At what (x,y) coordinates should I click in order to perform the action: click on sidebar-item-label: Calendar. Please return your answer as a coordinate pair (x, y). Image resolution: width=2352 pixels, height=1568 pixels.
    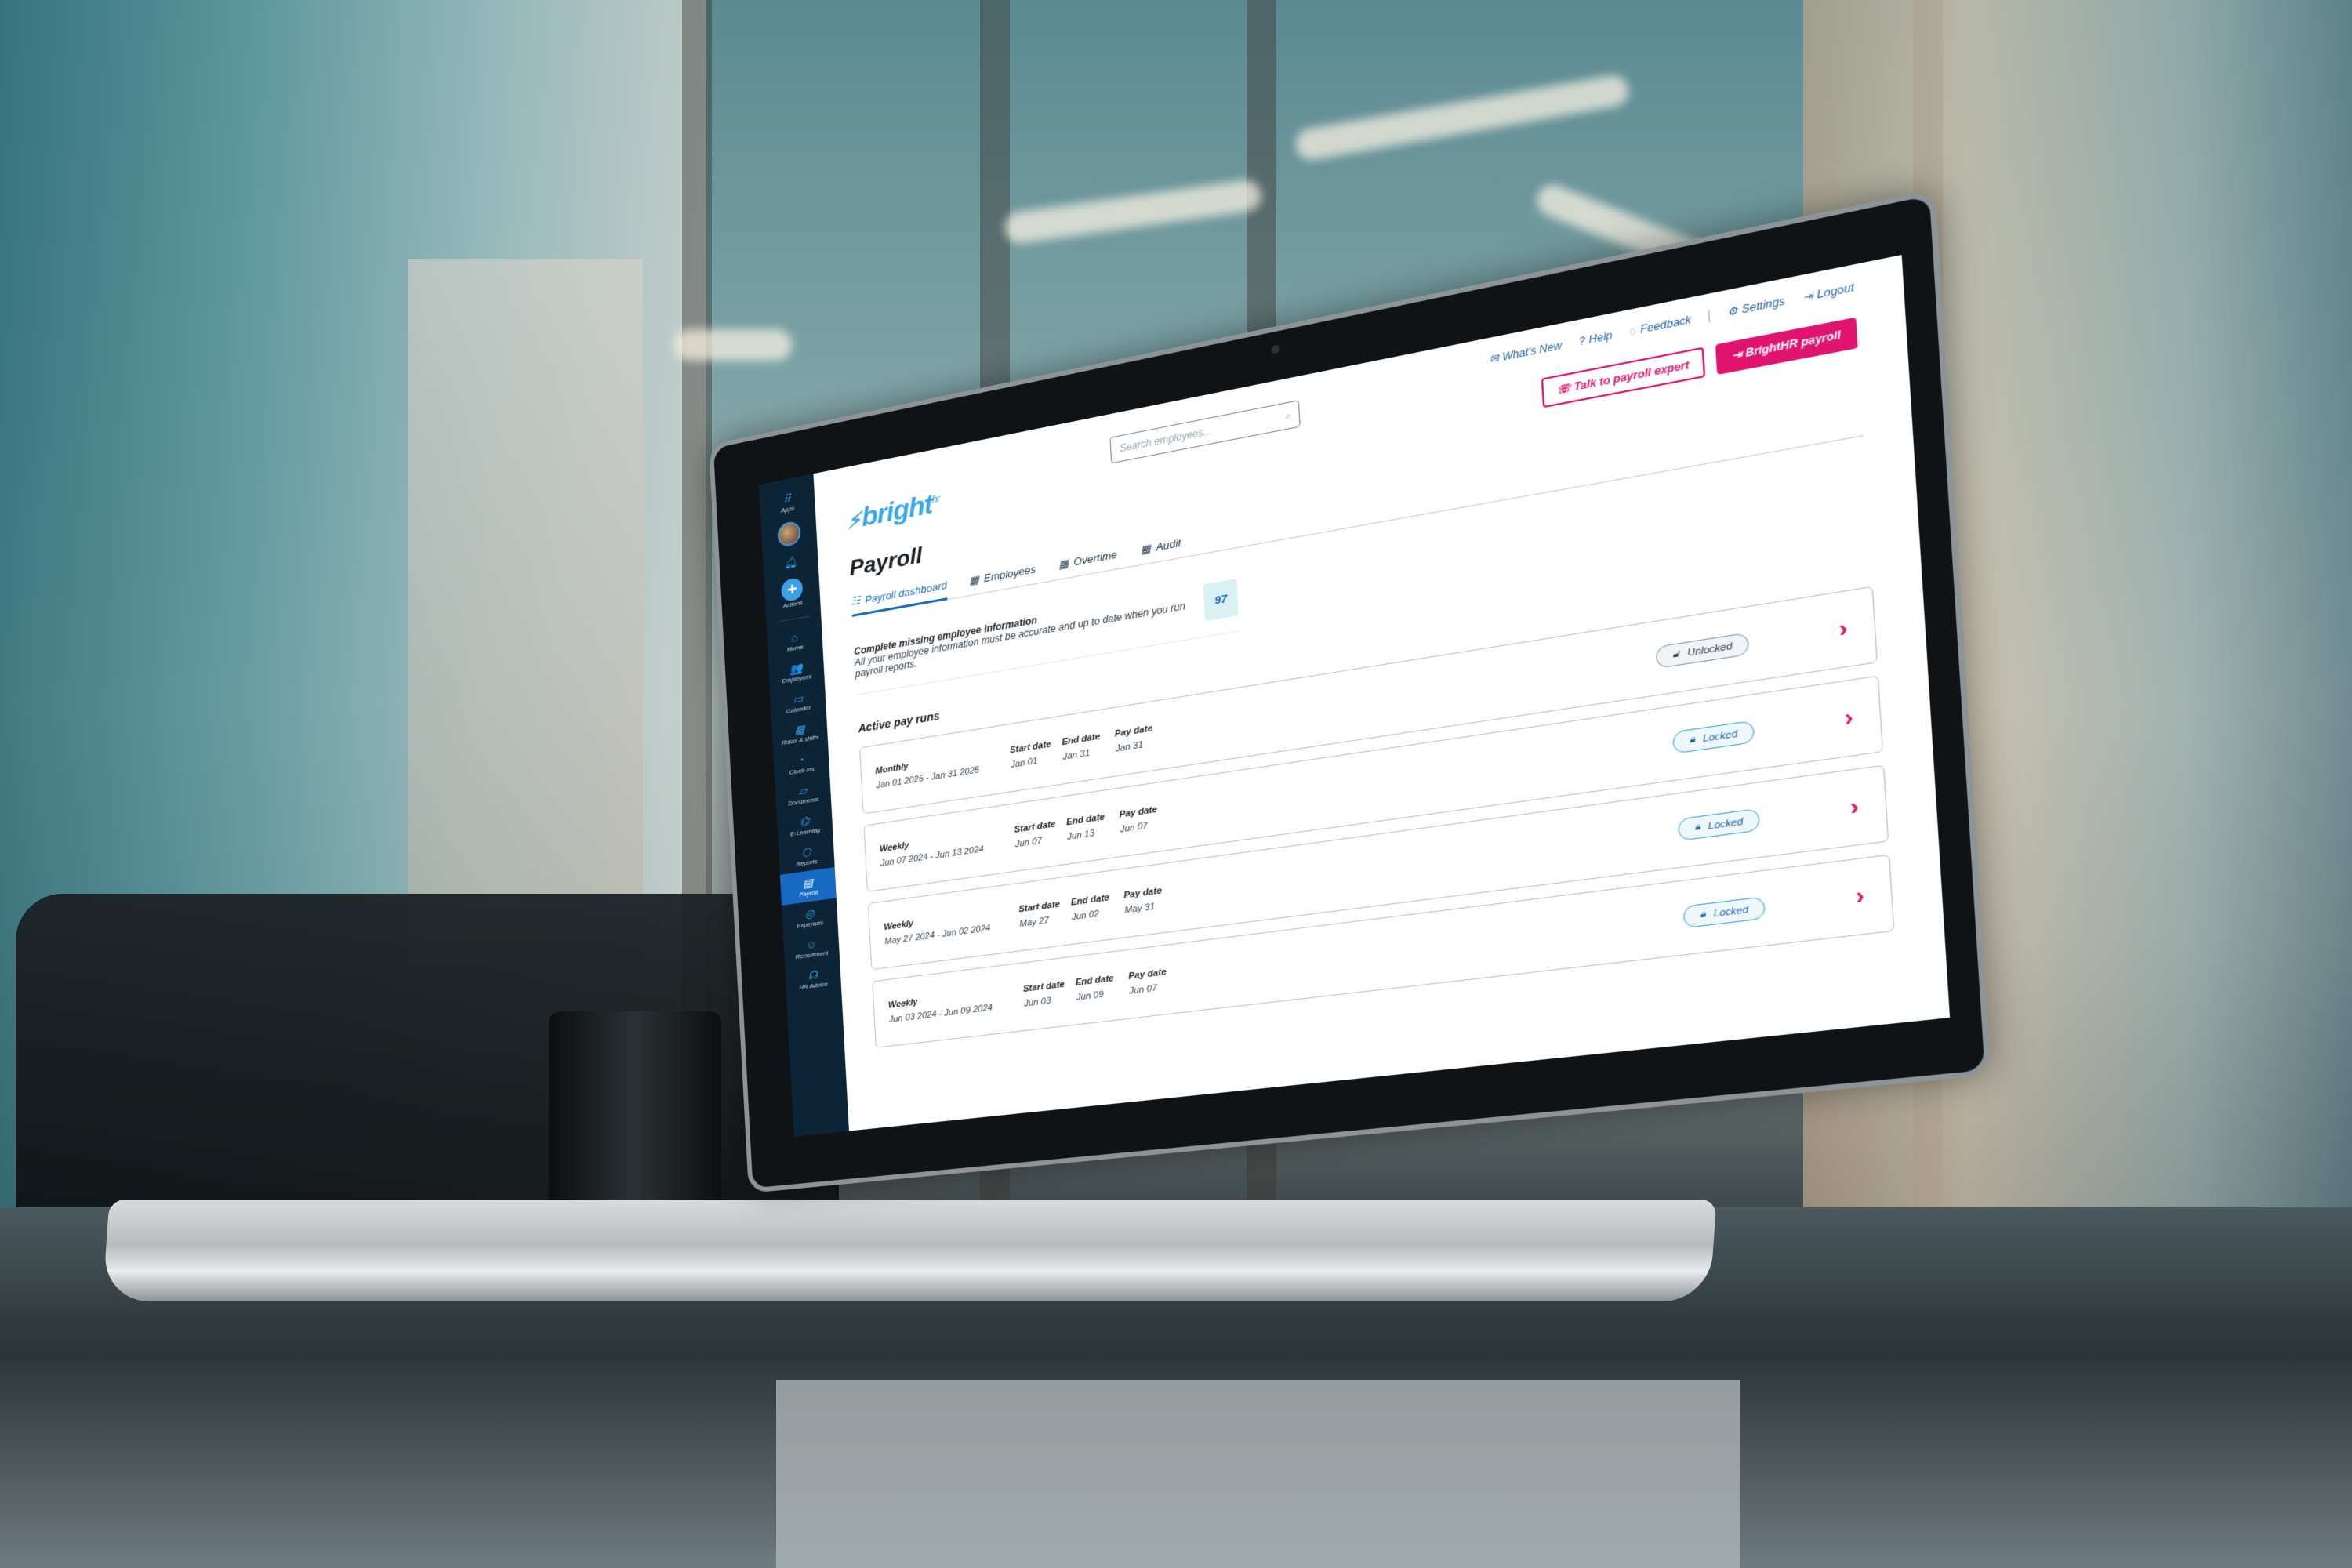
    Looking at the image, I should click on (798, 709).